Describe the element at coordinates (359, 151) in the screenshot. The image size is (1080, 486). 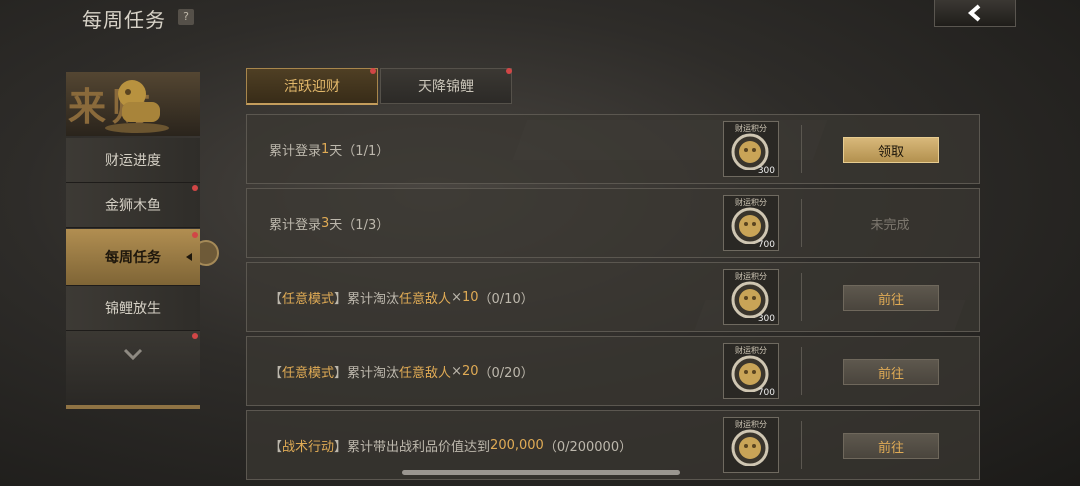
I see `task-text: 天（1/1）` at that location.